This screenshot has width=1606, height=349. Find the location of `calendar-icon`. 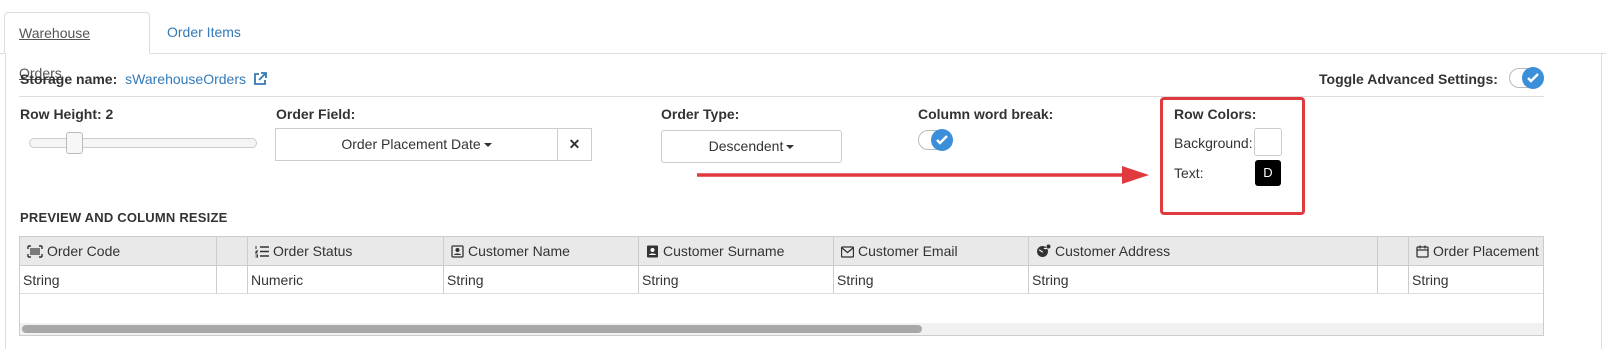

calendar-icon is located at coordinates (1422, 251).